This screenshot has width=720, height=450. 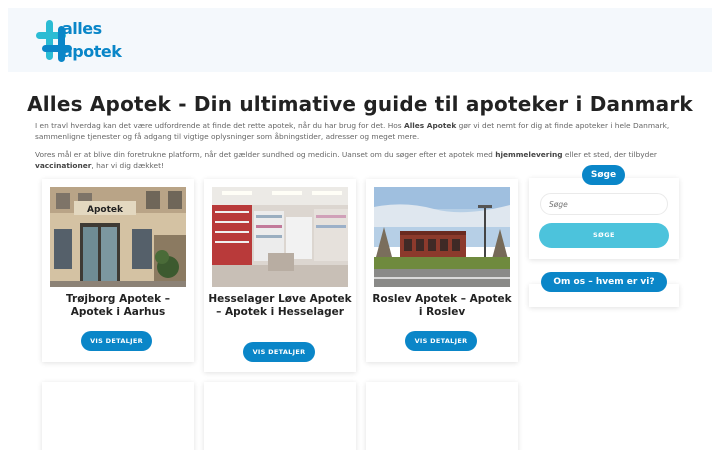 I want to click on about-widget-title: Om os – hvem er vi?, so click(x=604, y=282).